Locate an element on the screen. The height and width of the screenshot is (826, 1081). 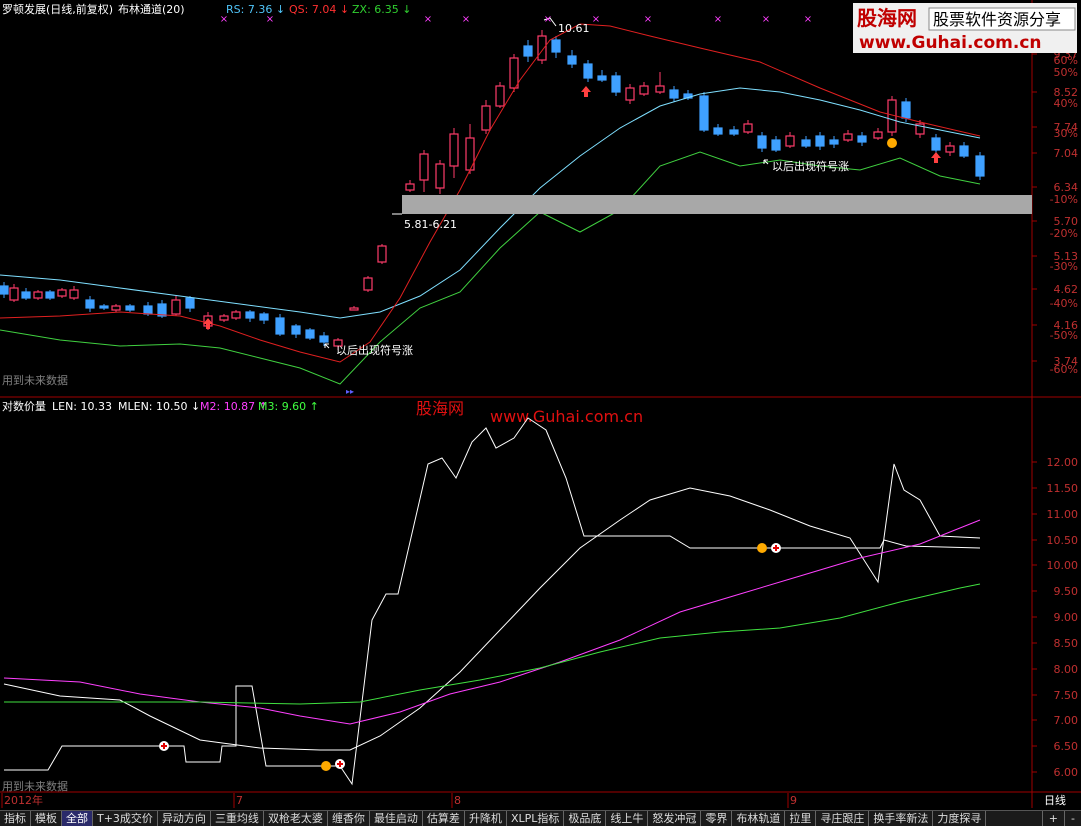
volume-tick-label: 9.00 is located at coordinates (1066, 617).